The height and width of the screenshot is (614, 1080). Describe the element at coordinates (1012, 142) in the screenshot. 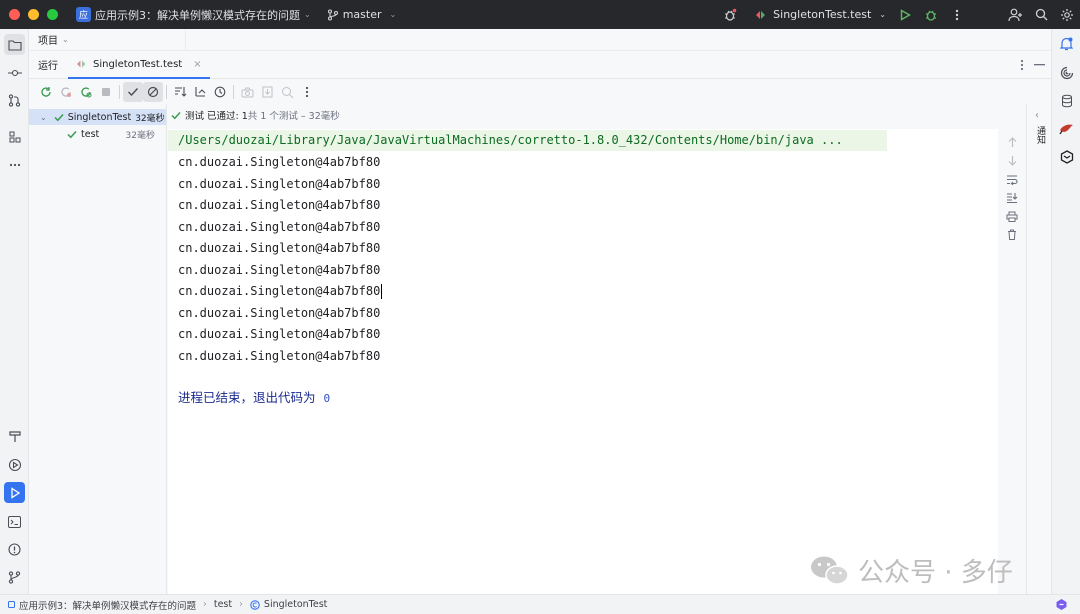

I see `arrow-up-icon` at that location.